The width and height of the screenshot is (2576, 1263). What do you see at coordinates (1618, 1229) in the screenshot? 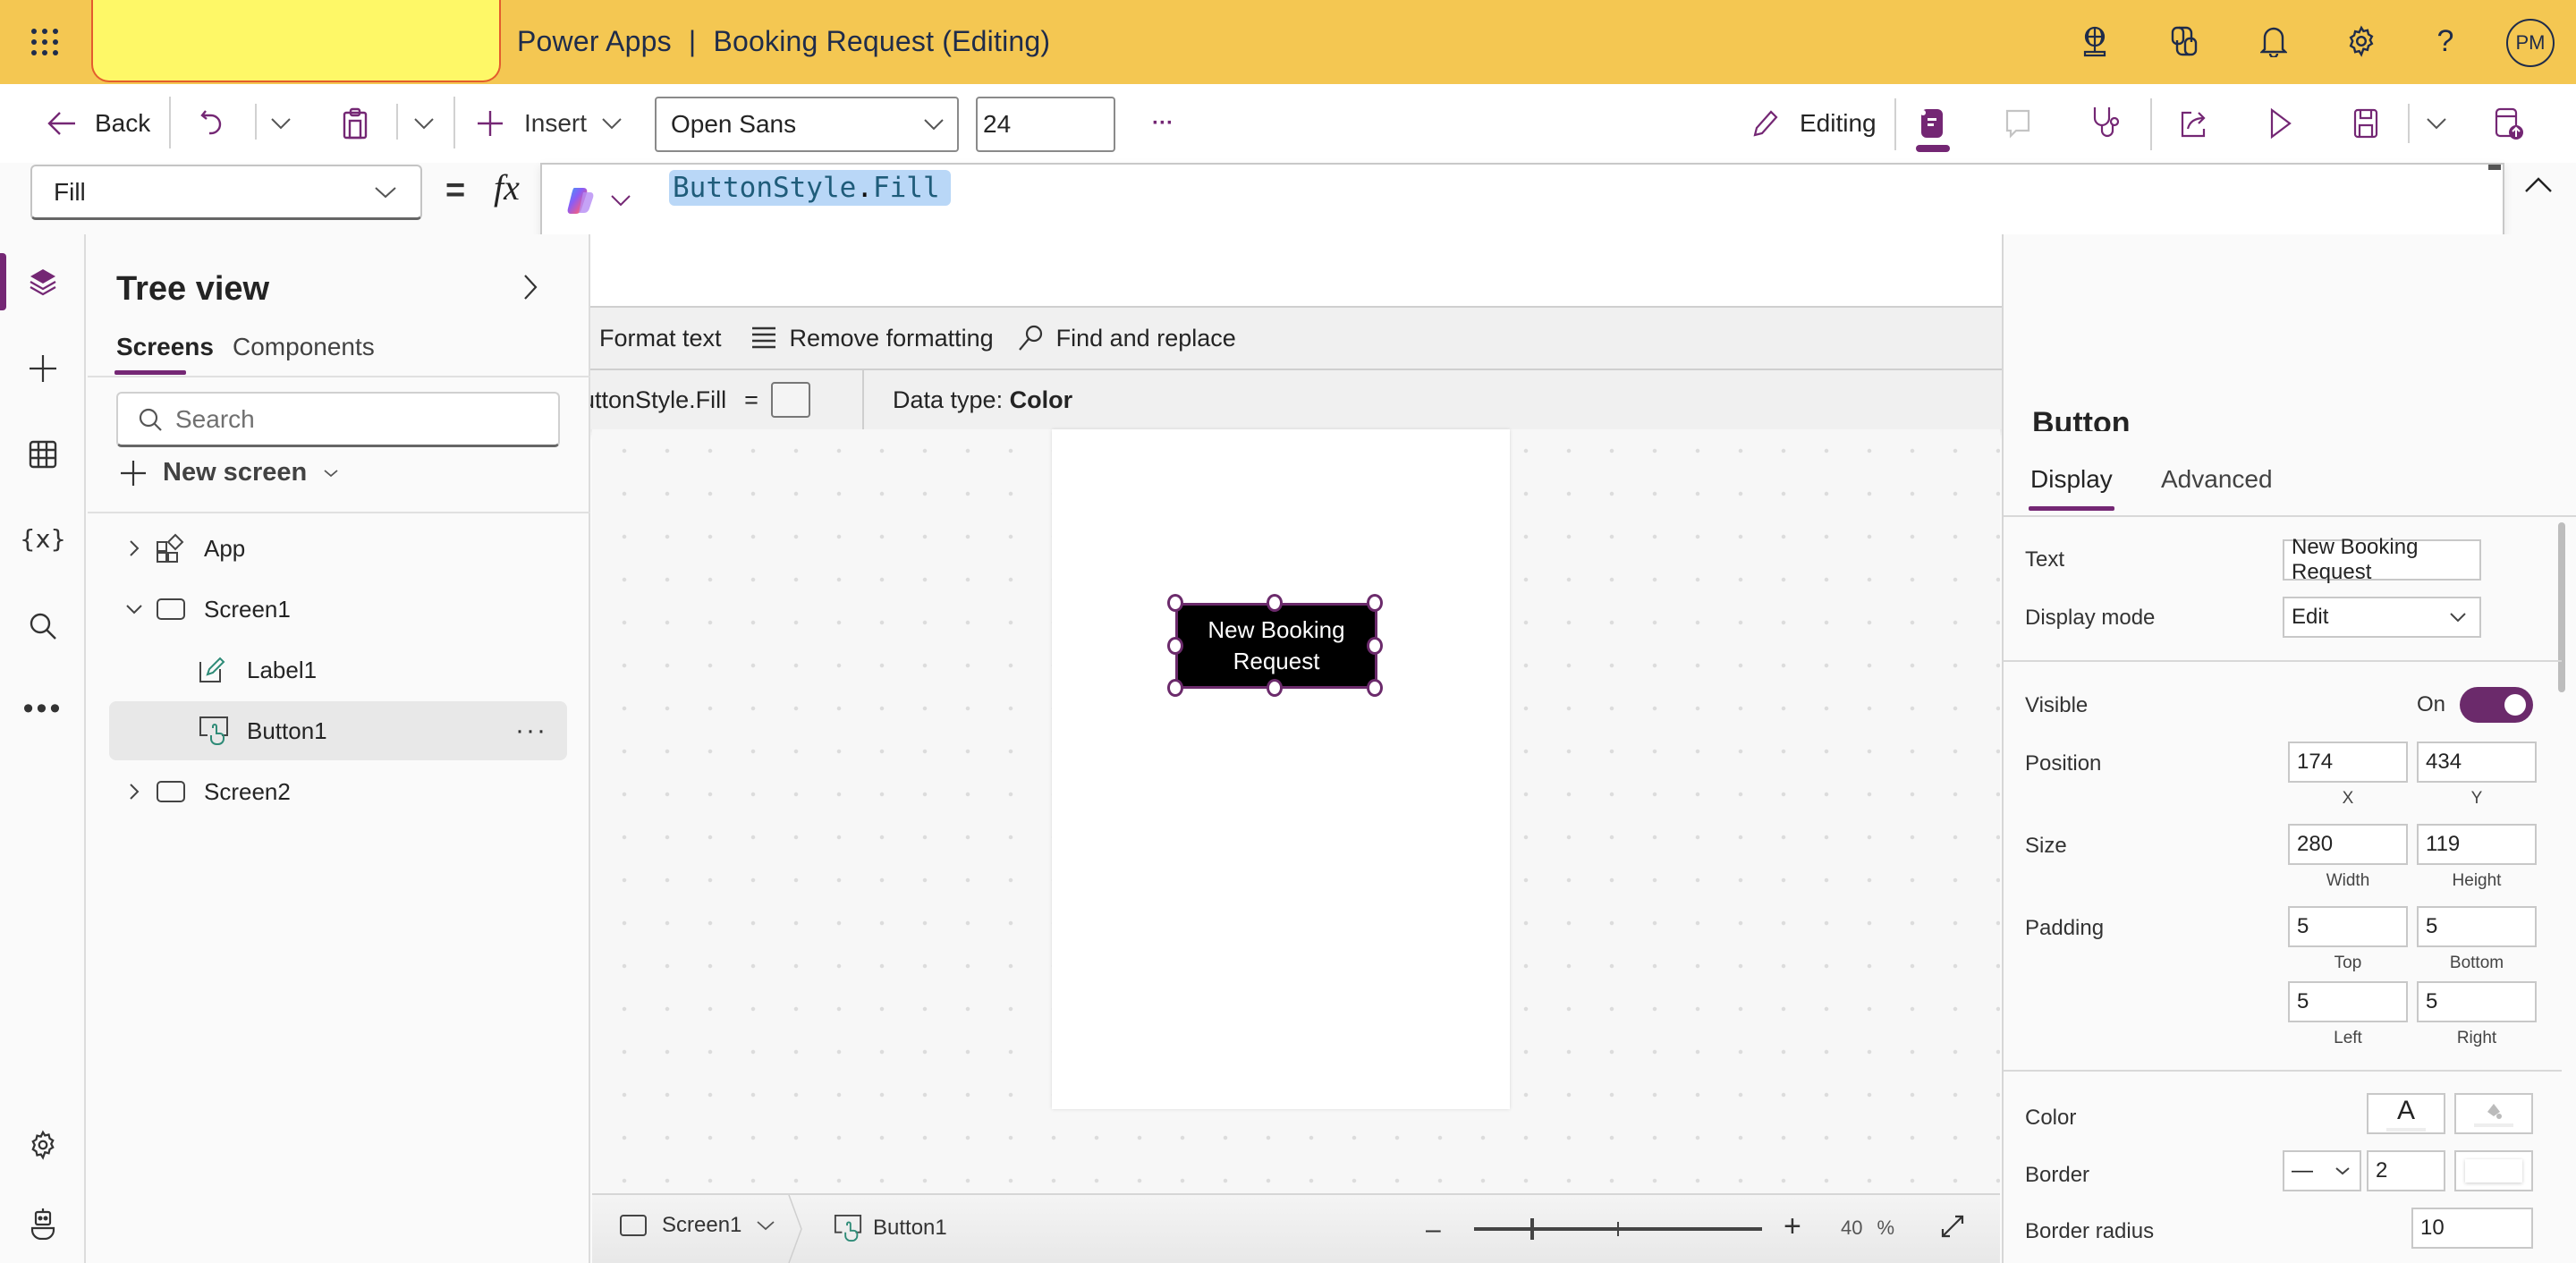
I see `zoom-slider` at bounding box center [1618, 1229].